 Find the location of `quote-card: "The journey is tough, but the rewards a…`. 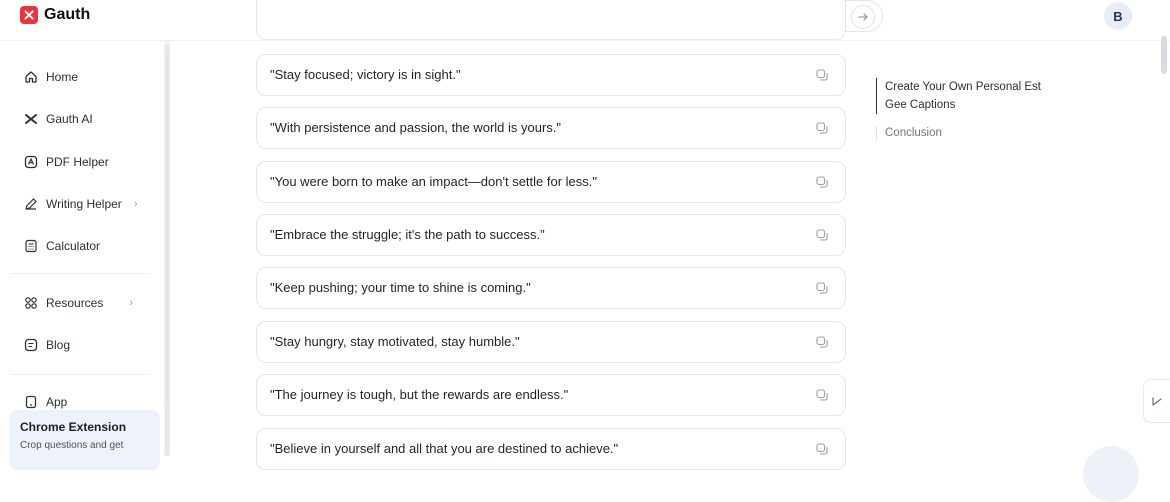

quote-card: "The journey is tough, but the rewards a… is located at coordinates (551, 395).